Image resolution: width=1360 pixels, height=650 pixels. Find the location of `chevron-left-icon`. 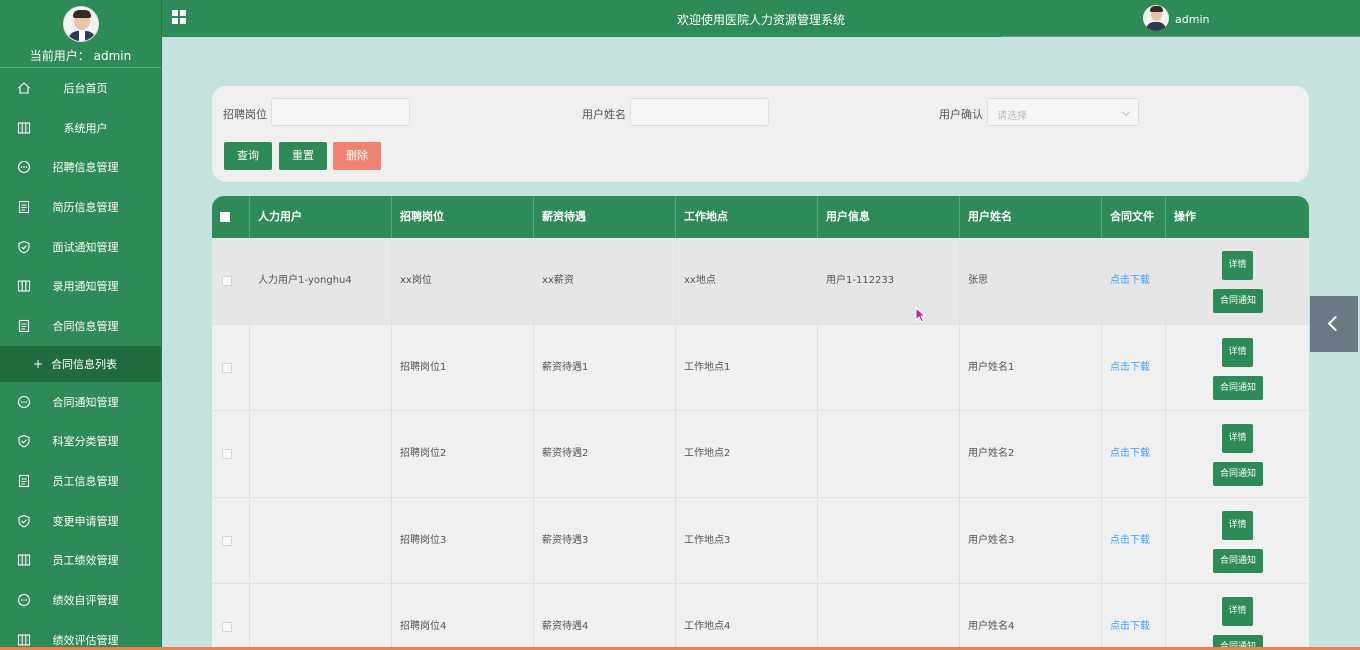

chevron-left-icon is located at coordinates (1335, 323).